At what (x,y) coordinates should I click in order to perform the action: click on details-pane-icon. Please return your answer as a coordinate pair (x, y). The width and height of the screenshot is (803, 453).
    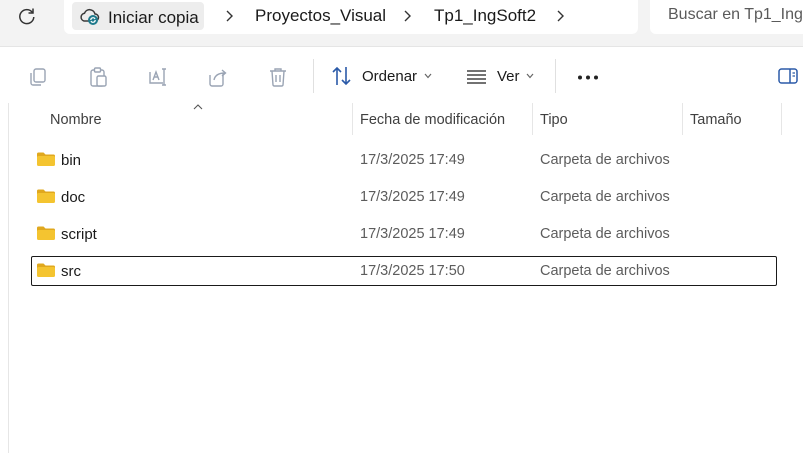
    Looking at the image, I should click on (788, 76).